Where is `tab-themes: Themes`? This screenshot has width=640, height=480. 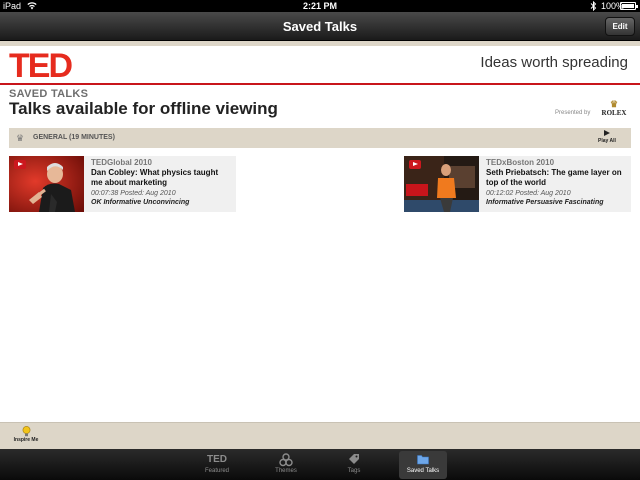 tab-themes: Themes is located at coordinates (286, 465).